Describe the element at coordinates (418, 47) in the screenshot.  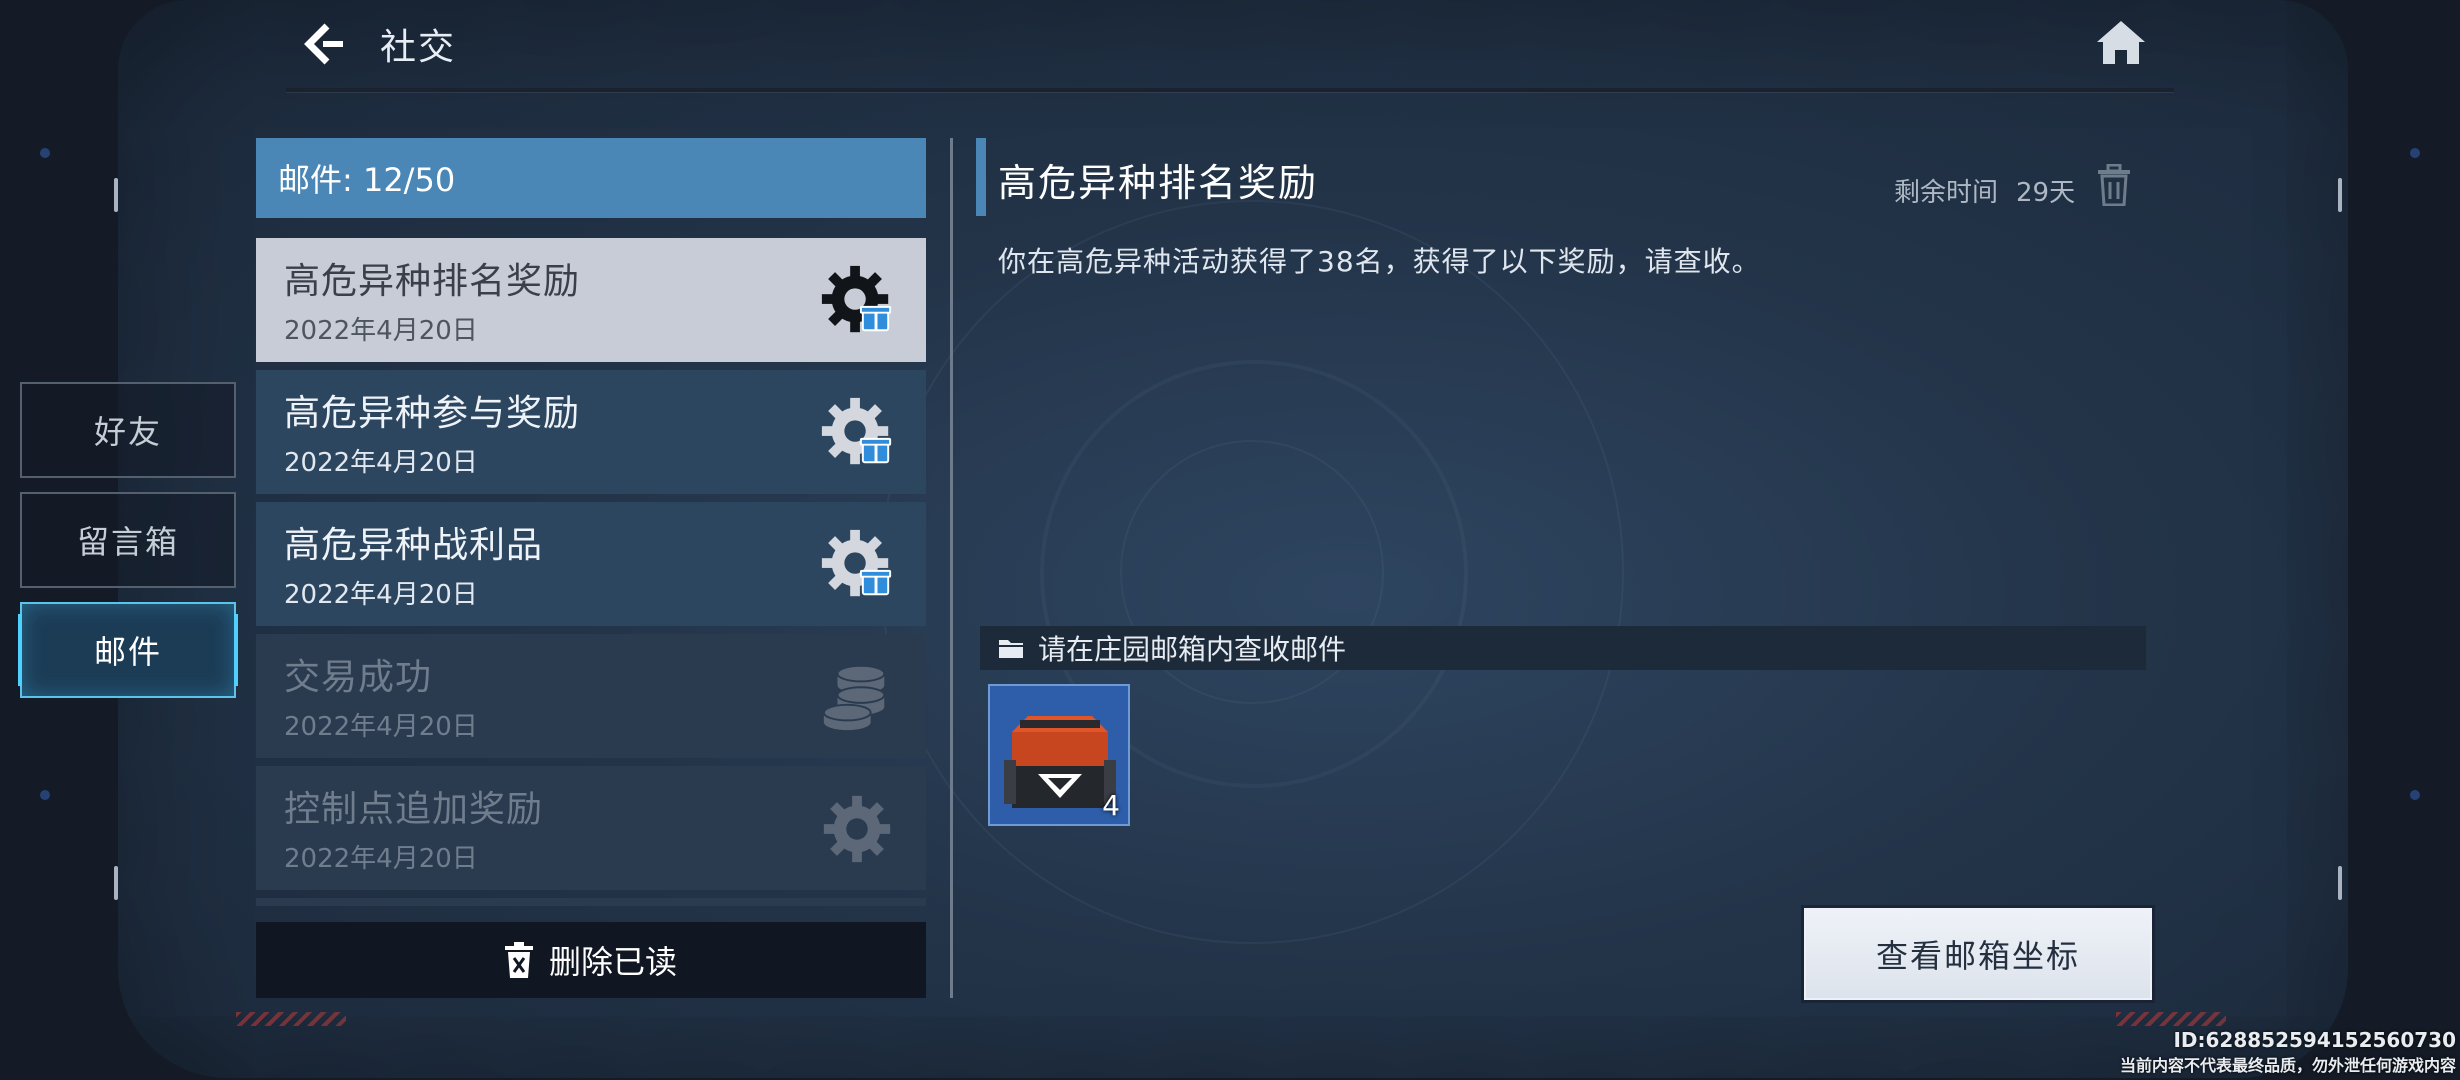
I see `page-title: 社交` at that location.